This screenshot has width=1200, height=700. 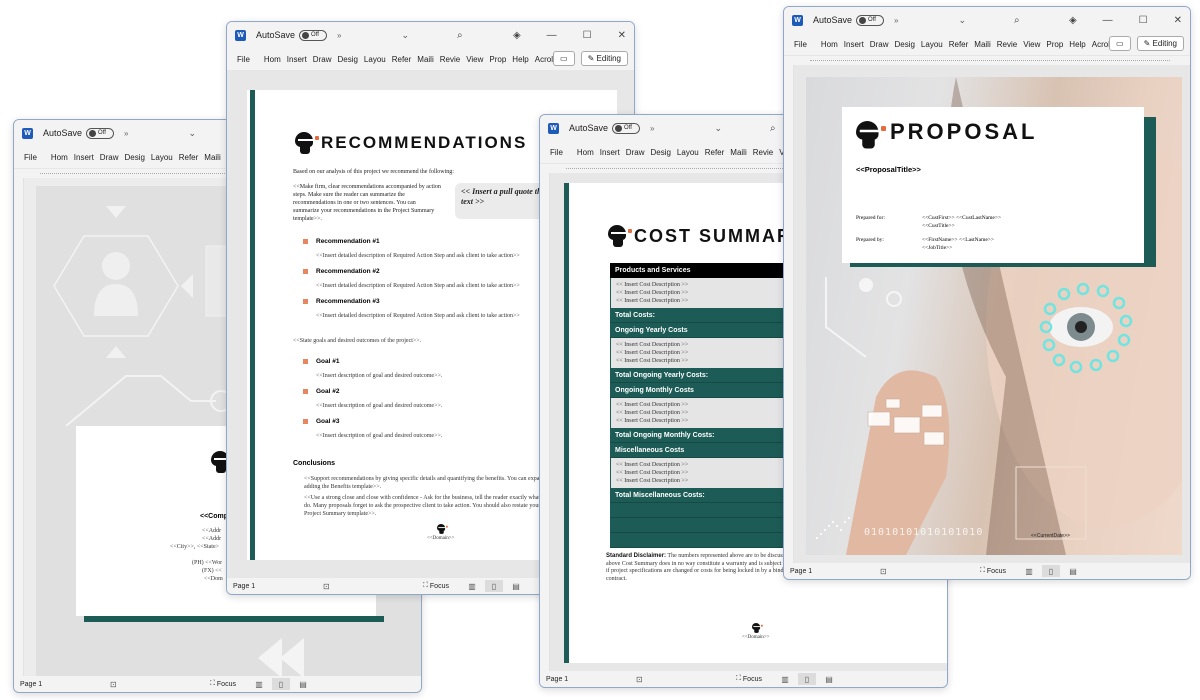 What do you see at coordinates (987, 60) in the screenshot?
I see `horizontal-ruler` at bounding box center [987, 60].